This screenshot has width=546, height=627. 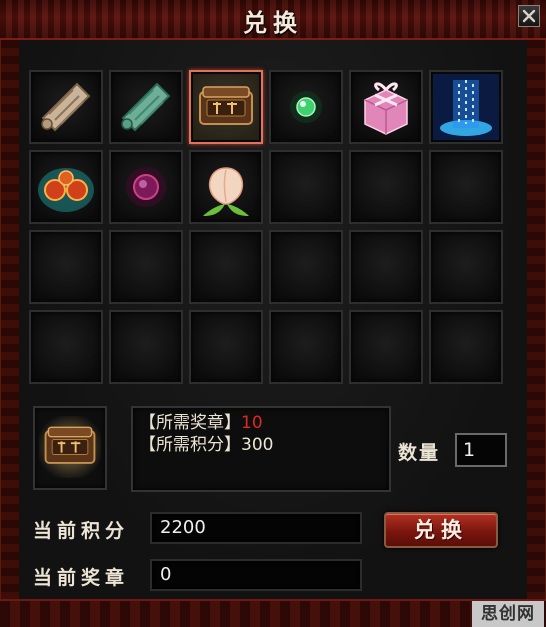 I want to click on title-bar: 兑换, so click(x=273, y=20).